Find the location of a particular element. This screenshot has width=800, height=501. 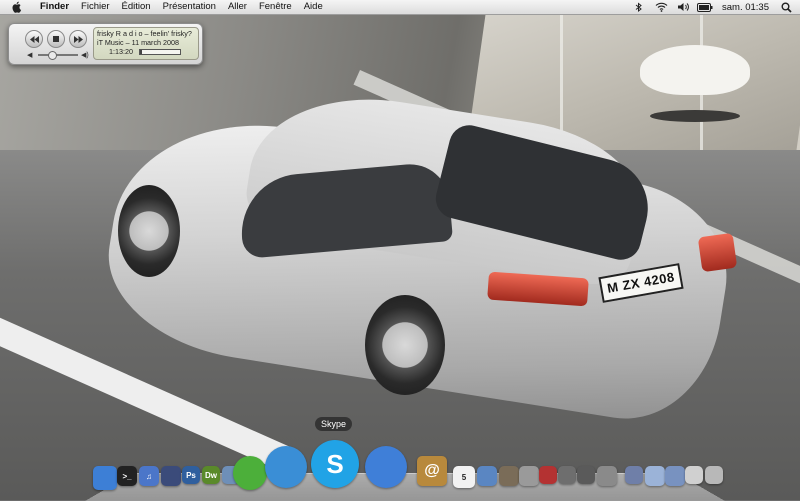

battery-icon is located at coordinates (705, 7).